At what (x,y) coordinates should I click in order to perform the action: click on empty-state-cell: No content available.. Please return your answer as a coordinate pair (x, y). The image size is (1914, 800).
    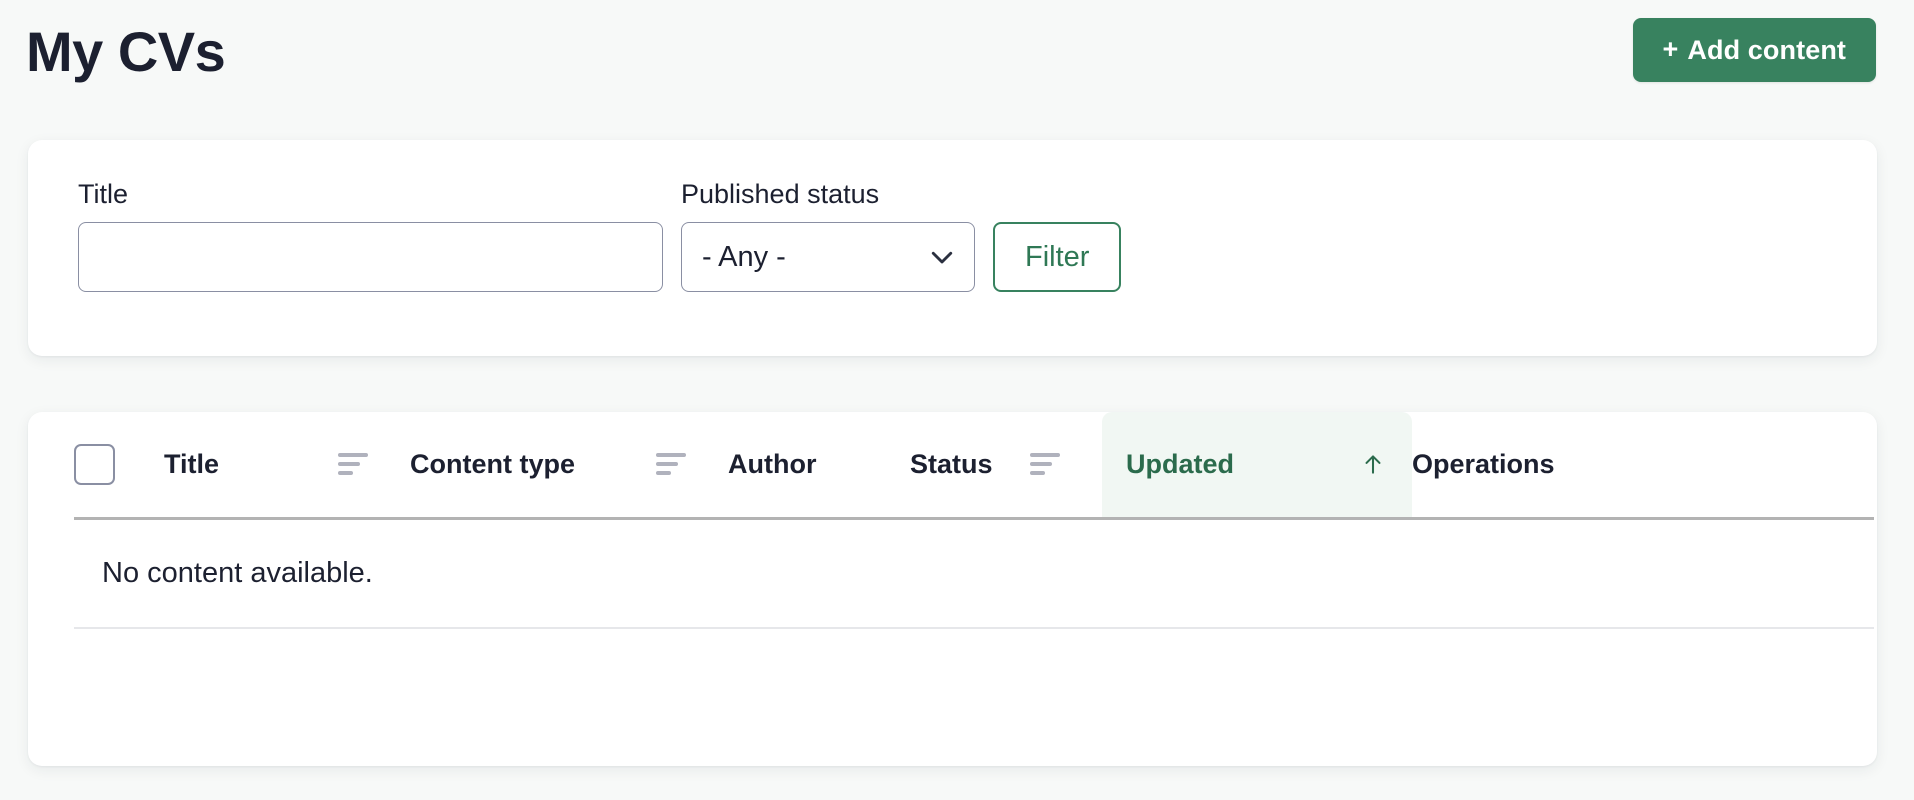
    Looking at the image, I should click on (974, 573).